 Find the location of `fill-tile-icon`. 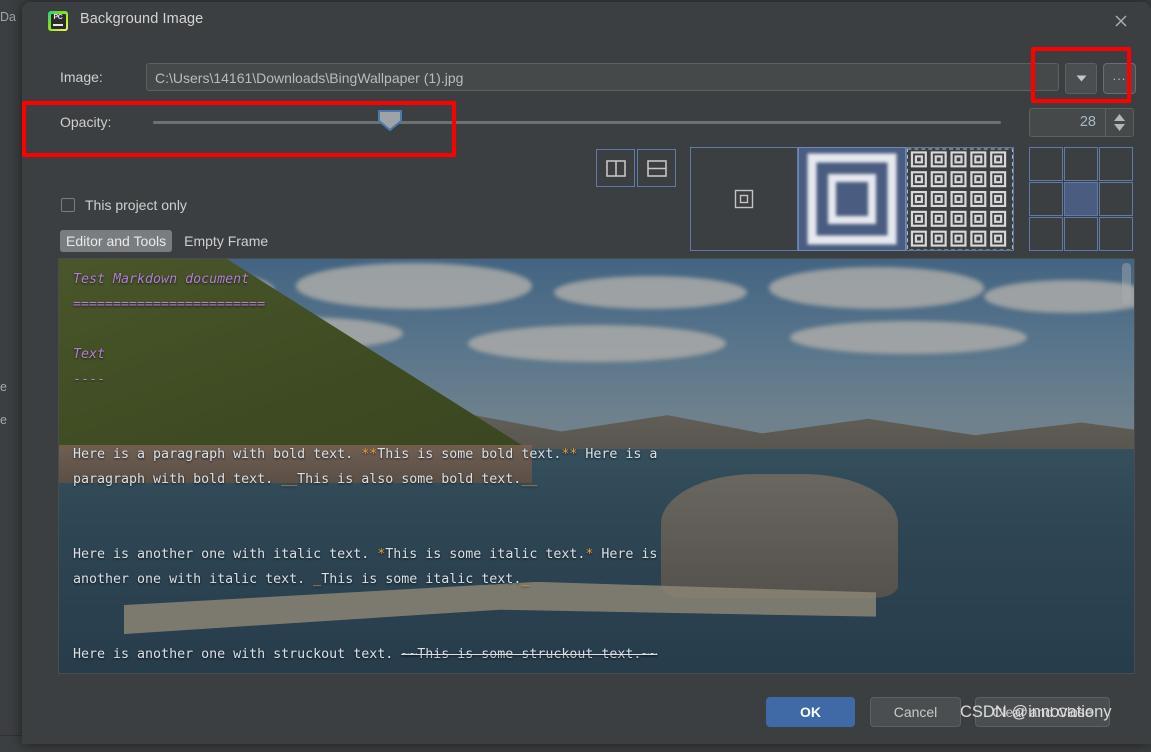

fill-tile-icon is located at coordinates (960, 199).